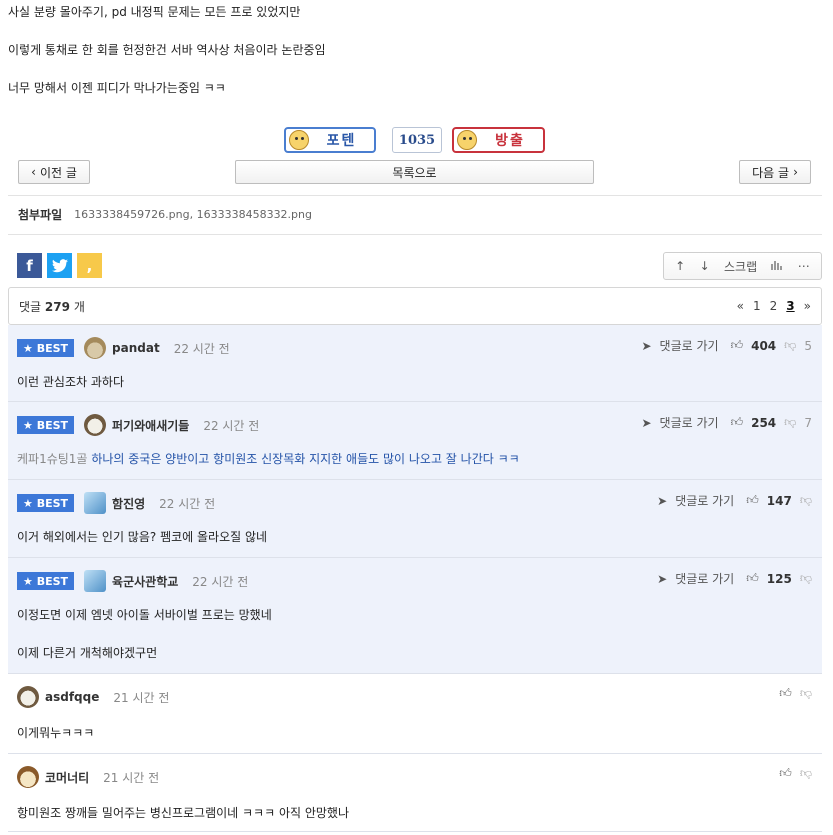  What do you see at coordinates (764, 422) in the screenshot?
I see `like-count: 254` at bounding box center [764, 422].